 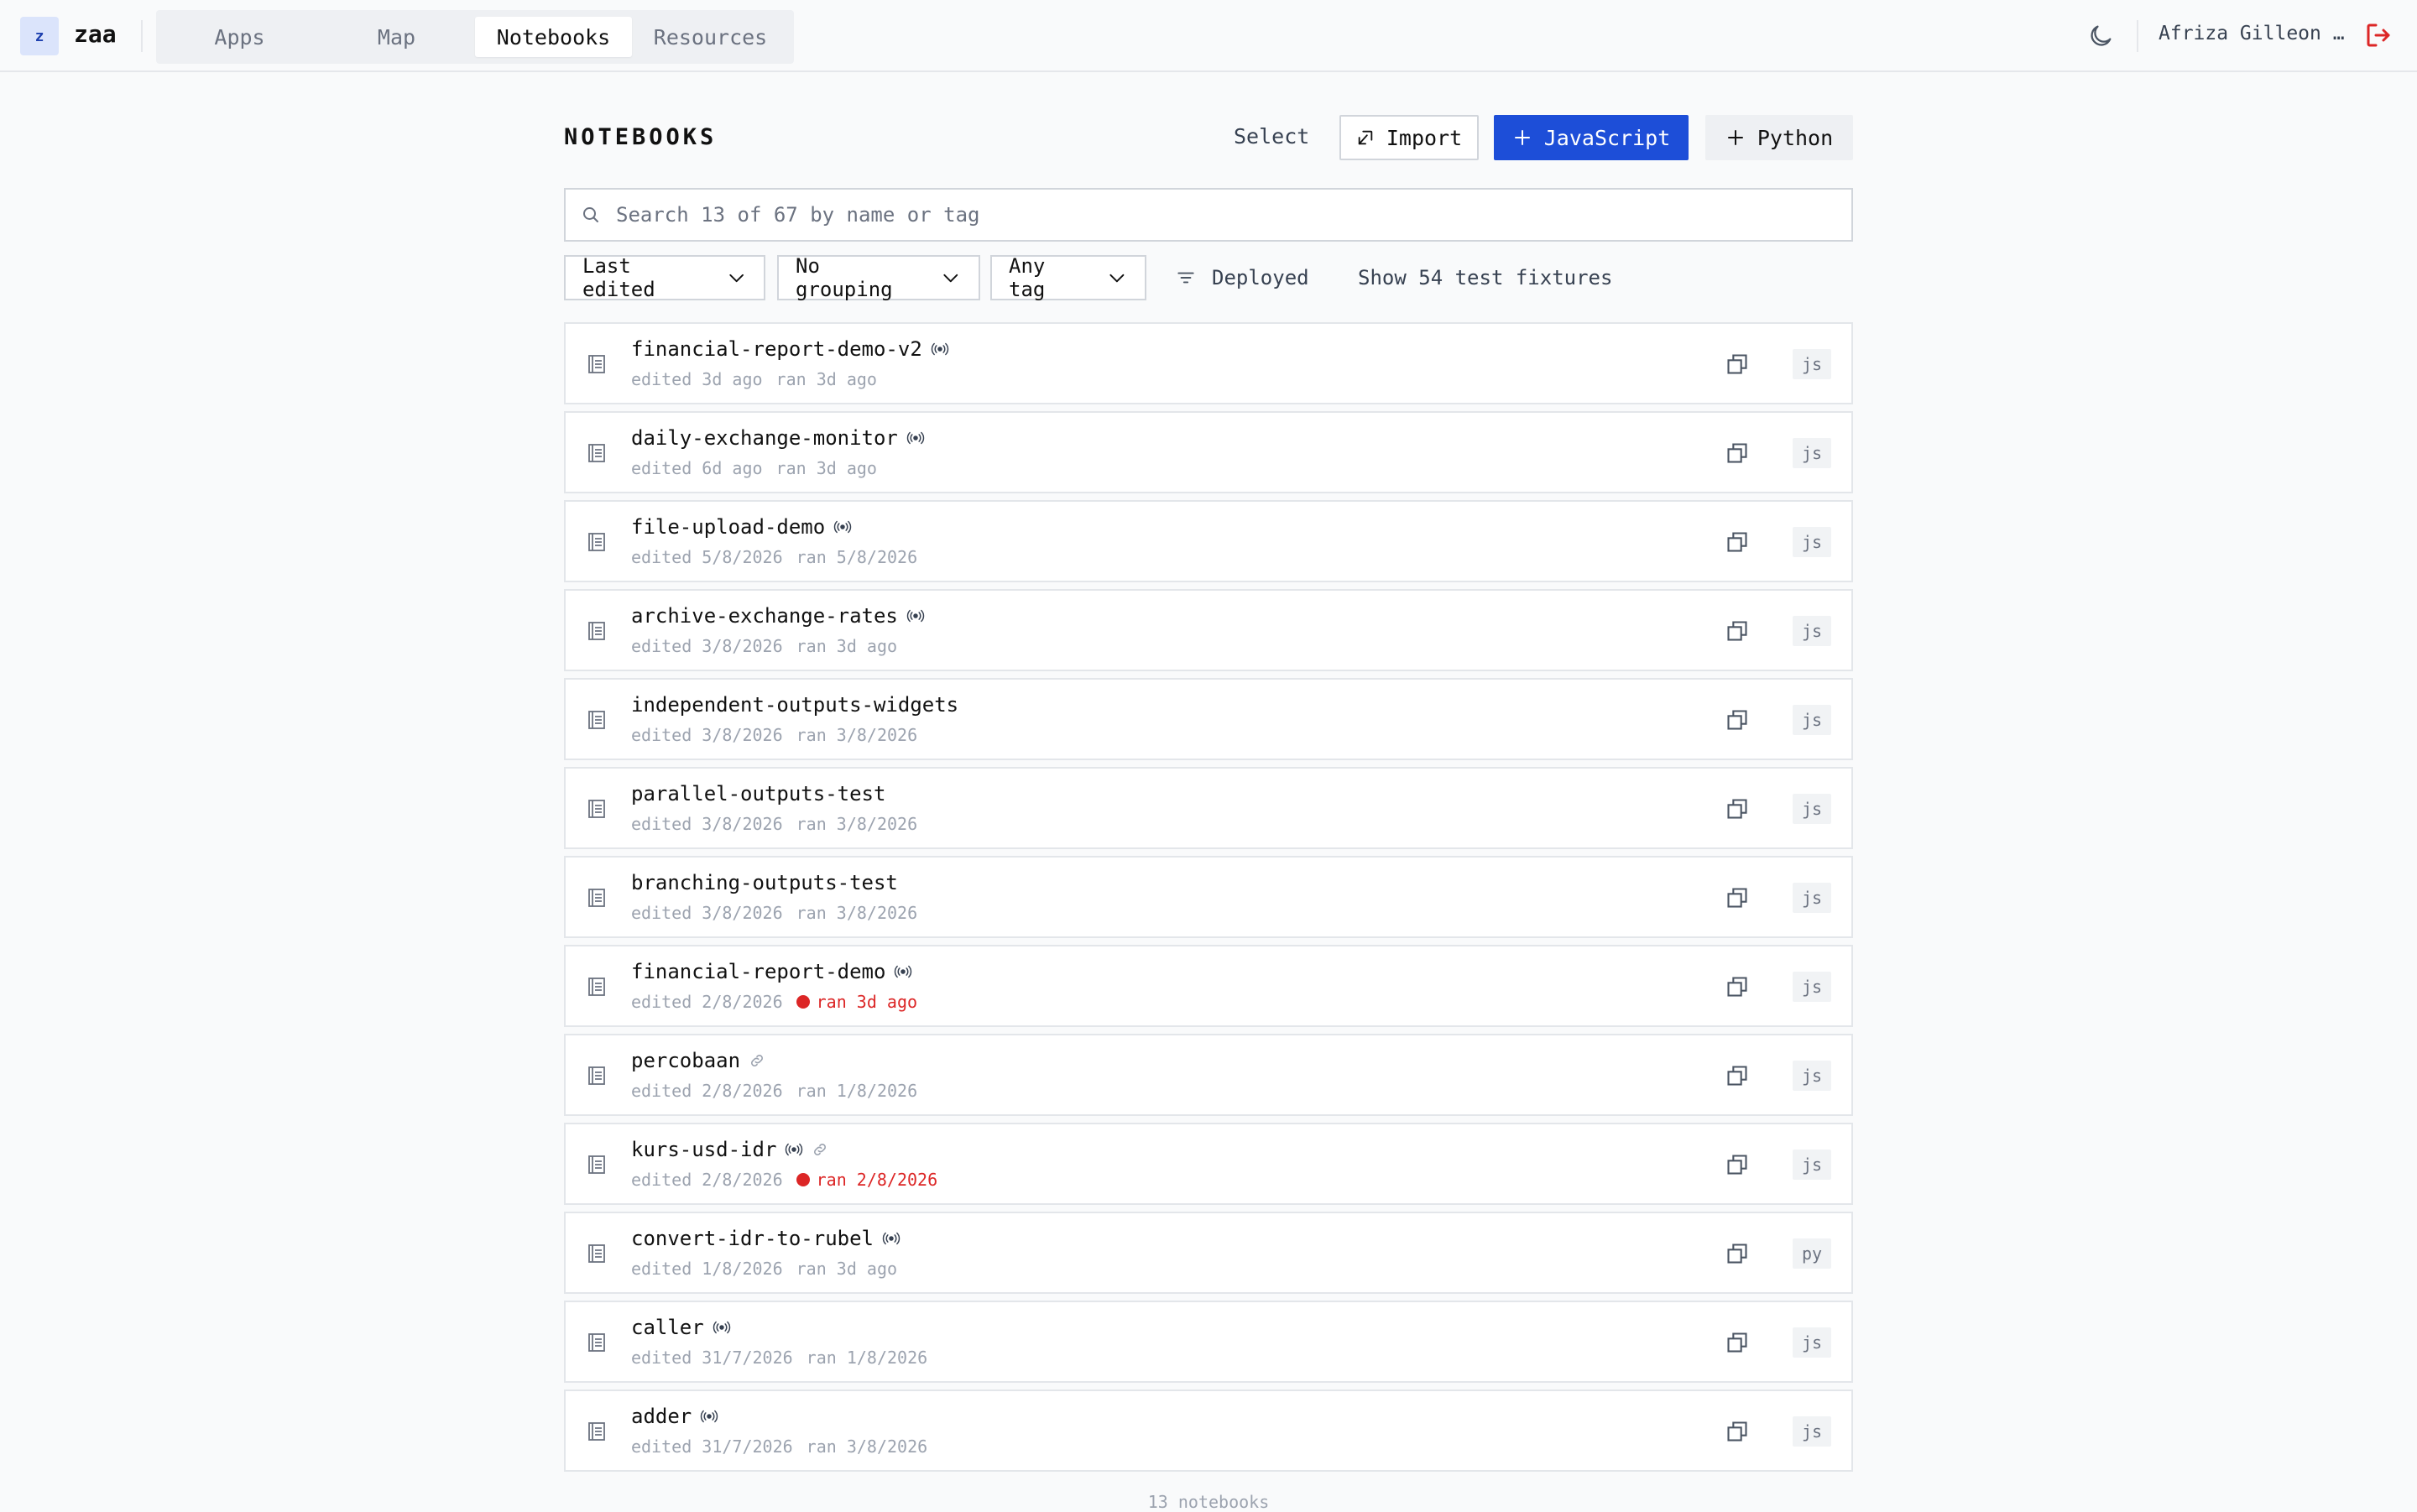 What do you see at coordinates (39, 36) in the screenshot?
I see `app-logo: z` at bounding box center [39, 36].